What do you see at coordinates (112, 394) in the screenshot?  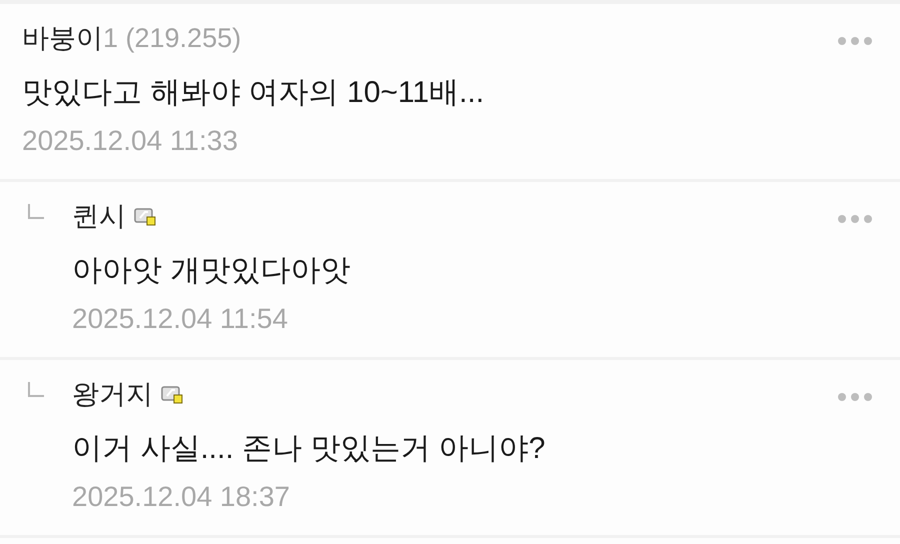 I see `author-name: 왕거지` at bounding box center [112, 394].